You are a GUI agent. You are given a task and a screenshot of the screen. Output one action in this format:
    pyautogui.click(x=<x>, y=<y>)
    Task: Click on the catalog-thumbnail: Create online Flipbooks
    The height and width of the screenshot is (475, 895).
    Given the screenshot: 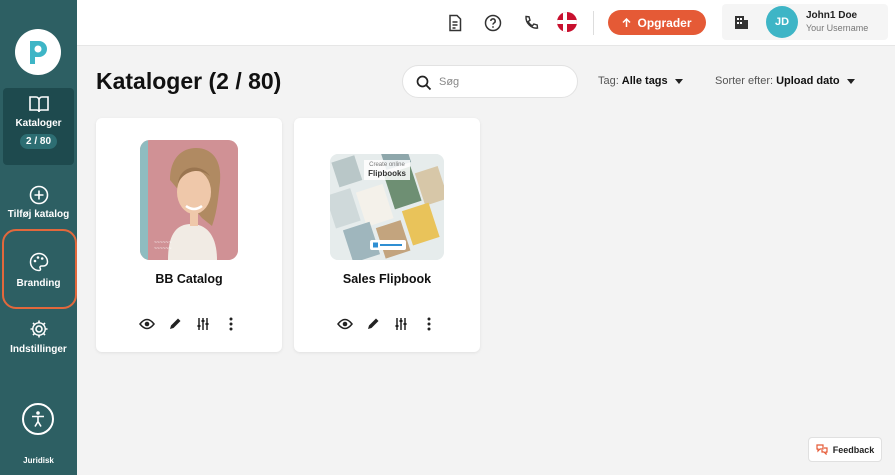 What is the action you would take?
    pyautogui.click(x=387, y=207)
    